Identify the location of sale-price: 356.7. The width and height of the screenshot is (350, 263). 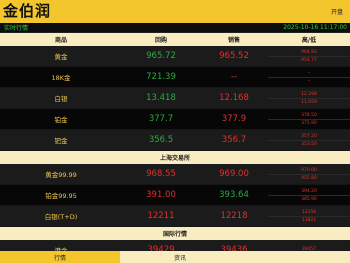
(234, 140).